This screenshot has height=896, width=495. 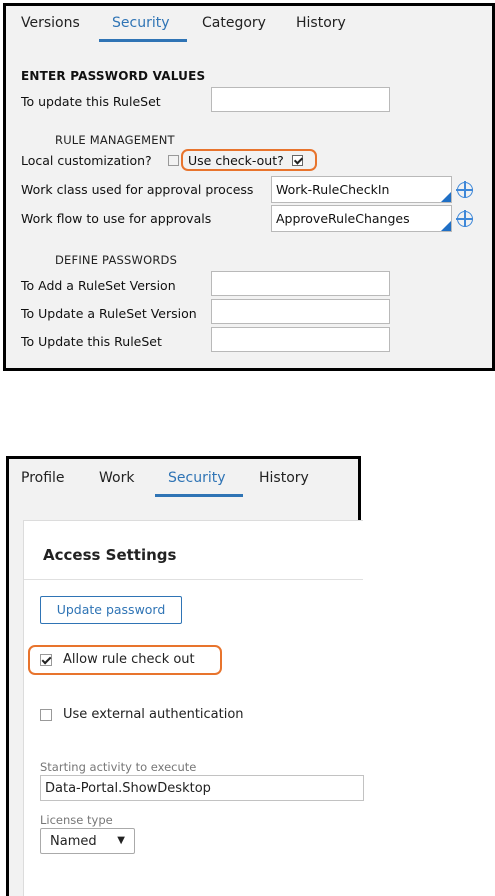 I want to click on use-checkout-label: Use check-out?, so click(x=236, y=160).